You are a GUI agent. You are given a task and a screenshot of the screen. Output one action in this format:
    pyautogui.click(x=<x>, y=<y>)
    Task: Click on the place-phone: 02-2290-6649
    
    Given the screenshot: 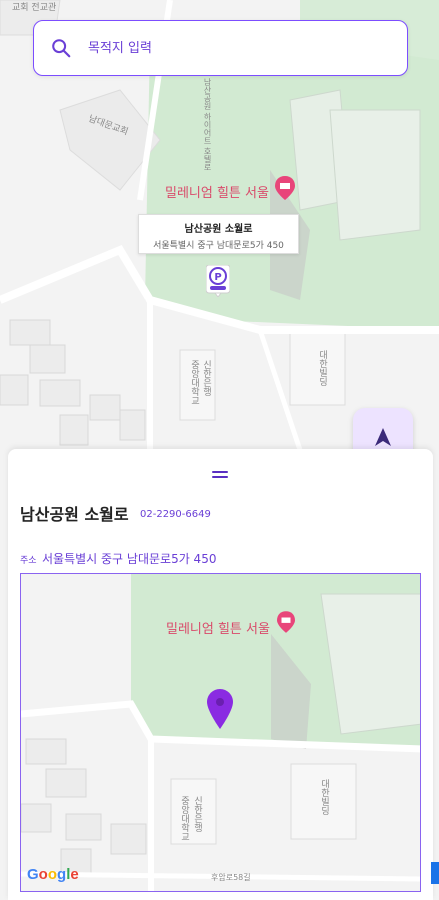 What is the action you would take?
    pyautogui.click(x=175, y=514)
    